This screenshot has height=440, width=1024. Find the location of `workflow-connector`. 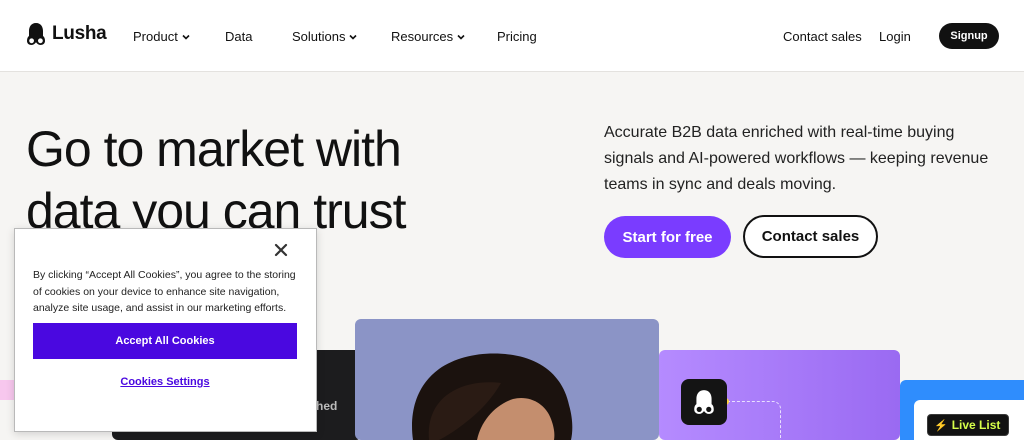

workflow-connector is located at coordinates (754, 420).